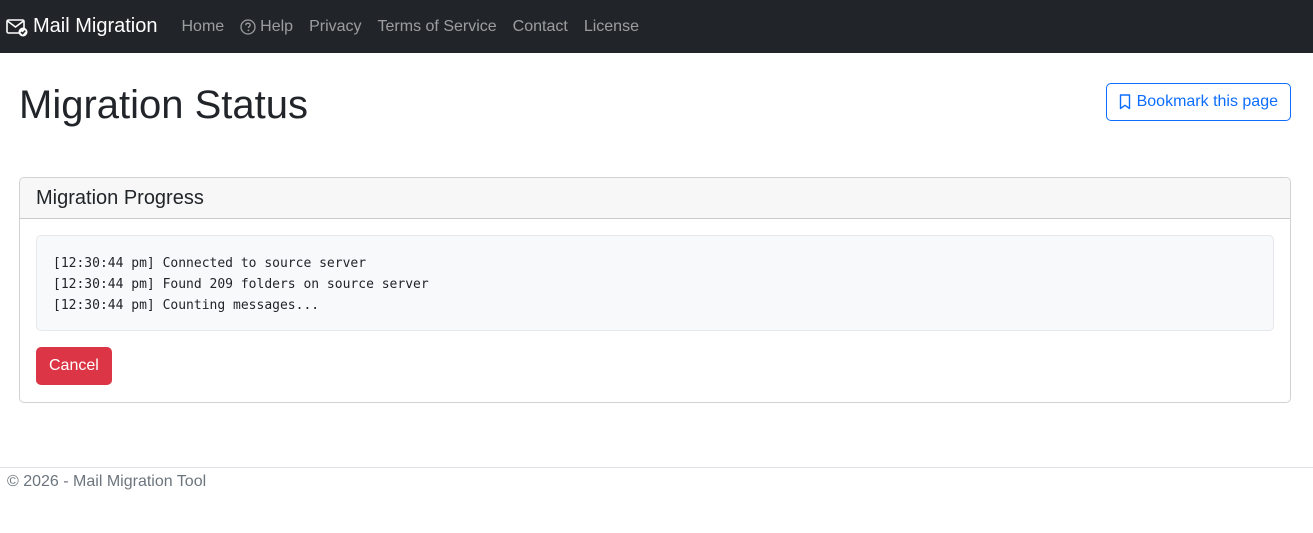  Describe the element at coordinates (210, 263) in the screenshot. I see `log-line: [12:30:44 pm] Connected to source server` at that location.